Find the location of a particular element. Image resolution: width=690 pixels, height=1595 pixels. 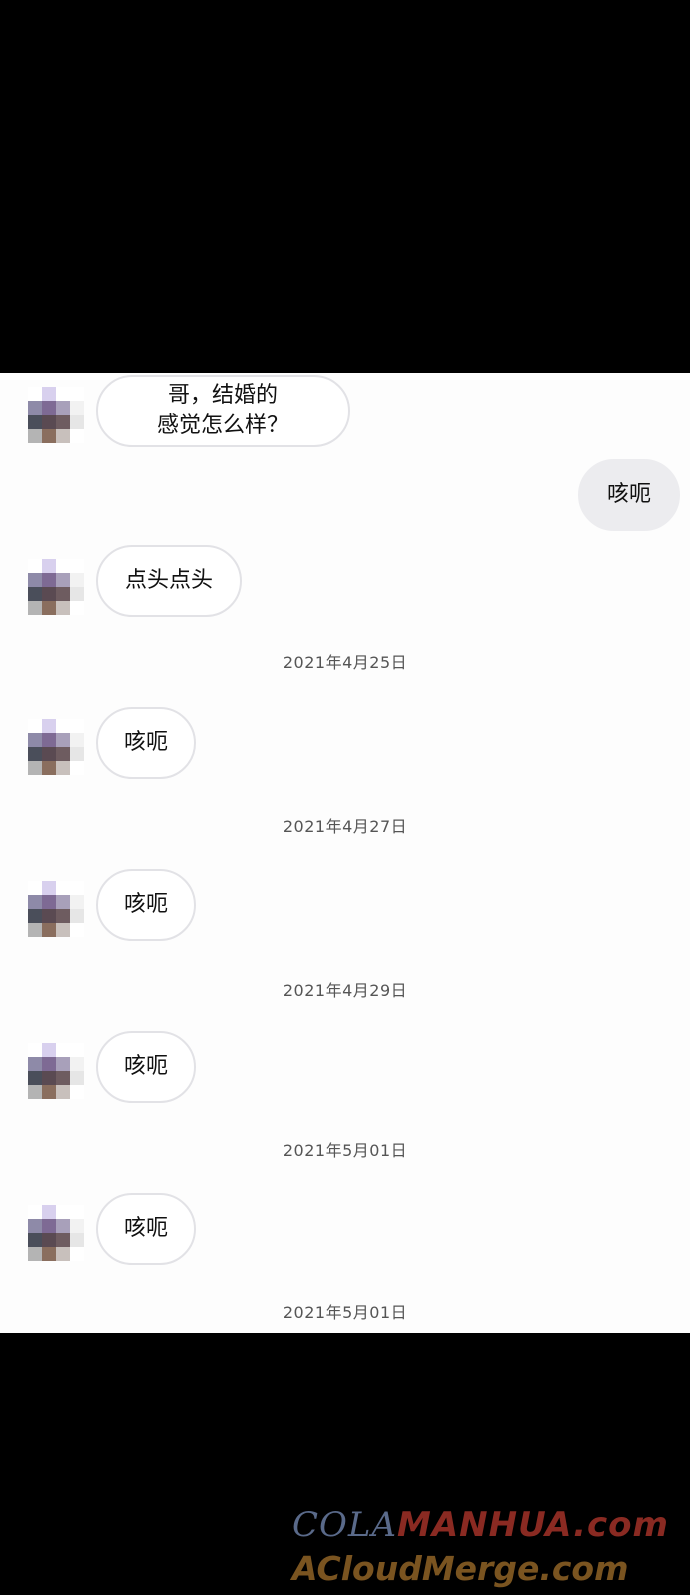

date-separator: 2021年4月25日 is located at coordinates (345, 662).